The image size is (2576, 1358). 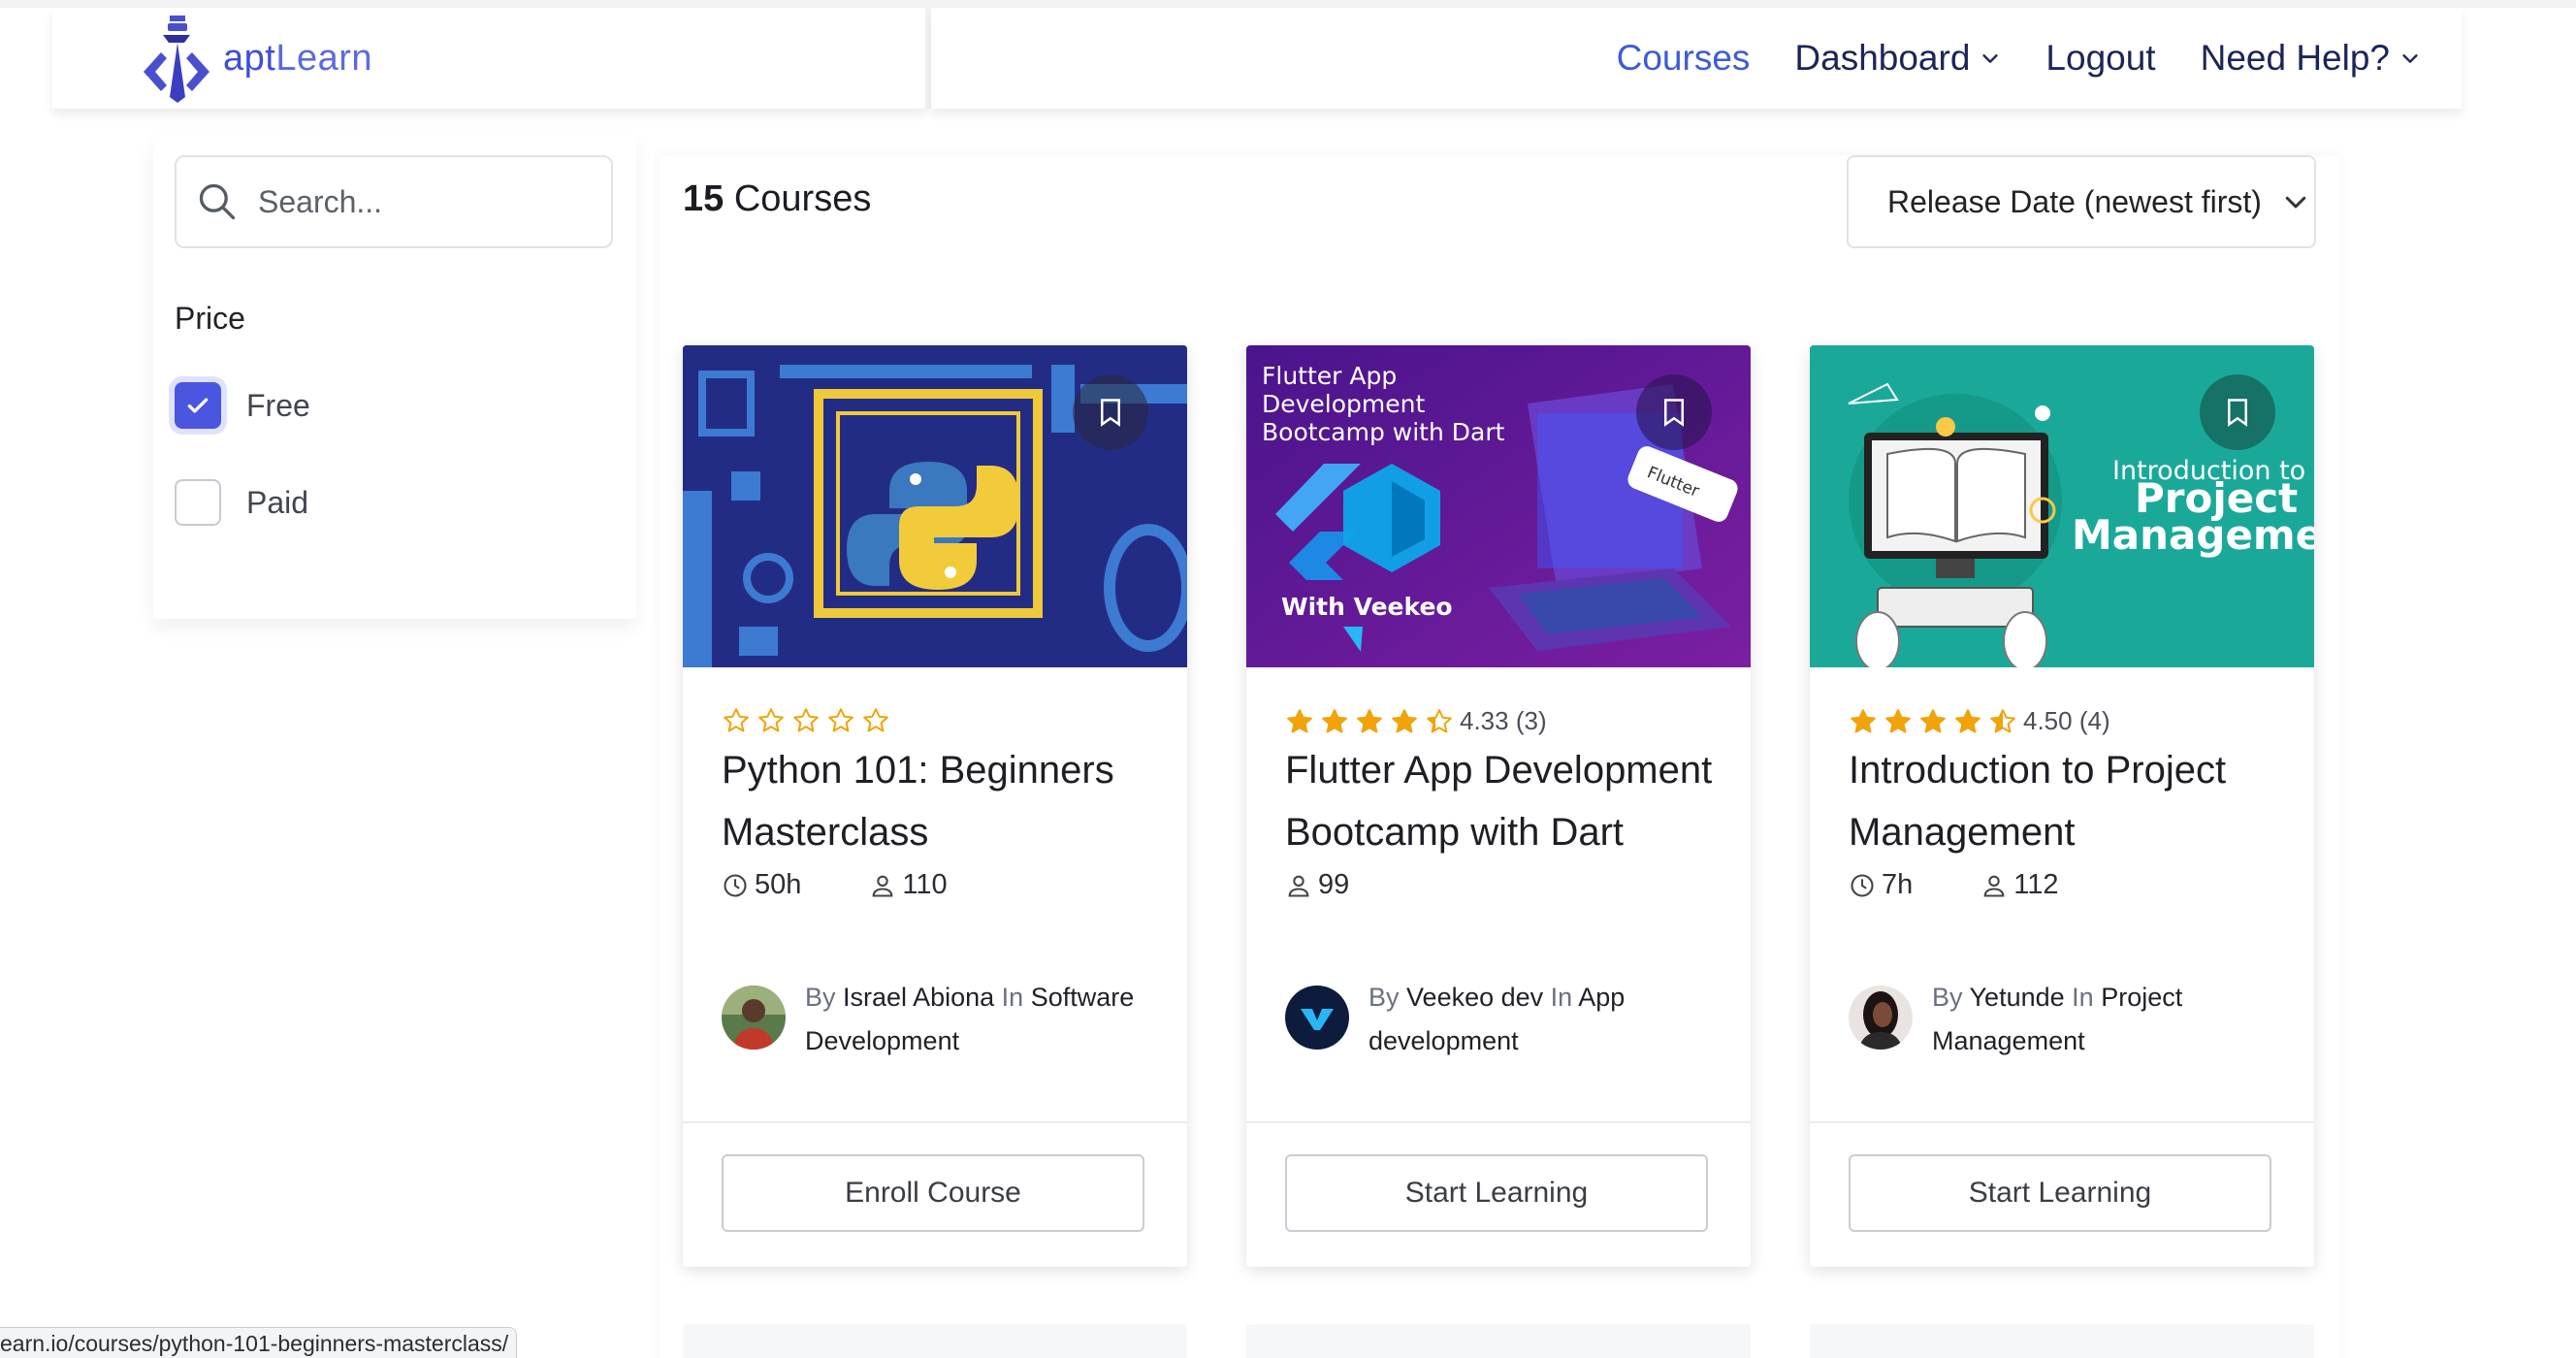 What do you see at coordinates (1329, 376) in the screenshot?
I see `thumb-text-line1: Flutter App` at bounding box center [1329, 376].